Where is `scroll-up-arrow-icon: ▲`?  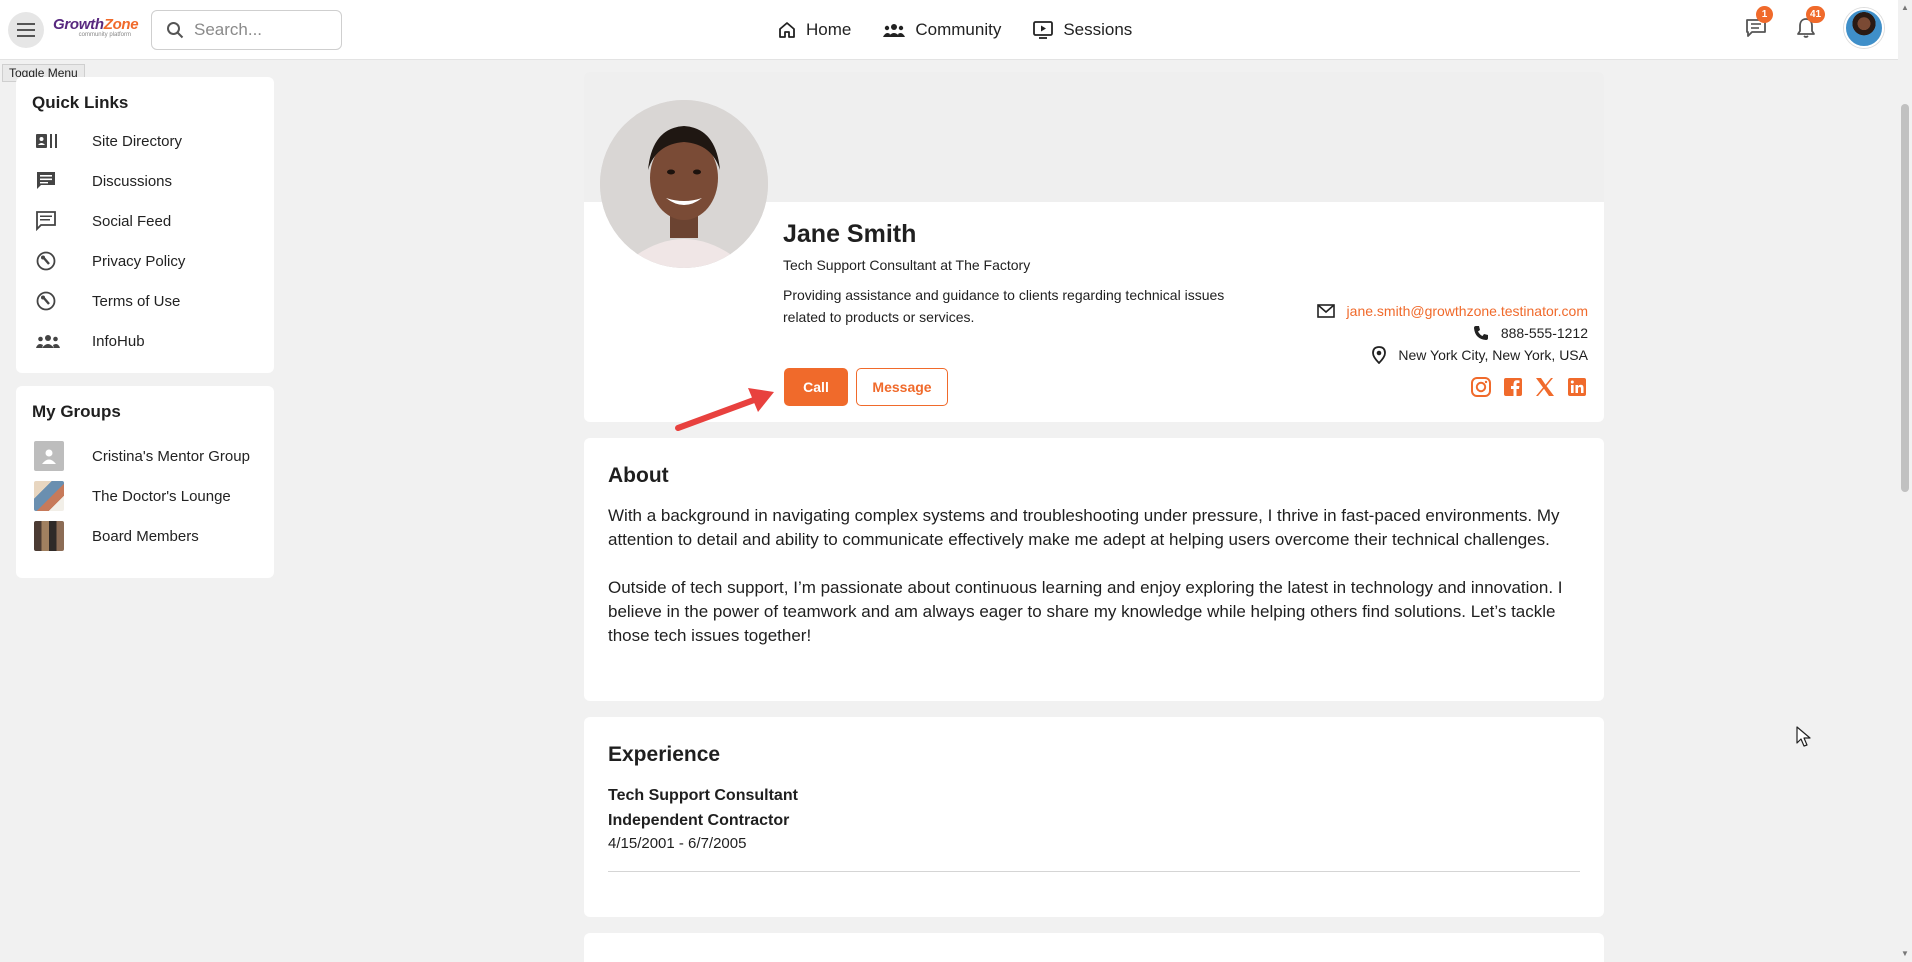
scroll-up-arrow-icon: ▲ is located at coordinates (1905, 8).